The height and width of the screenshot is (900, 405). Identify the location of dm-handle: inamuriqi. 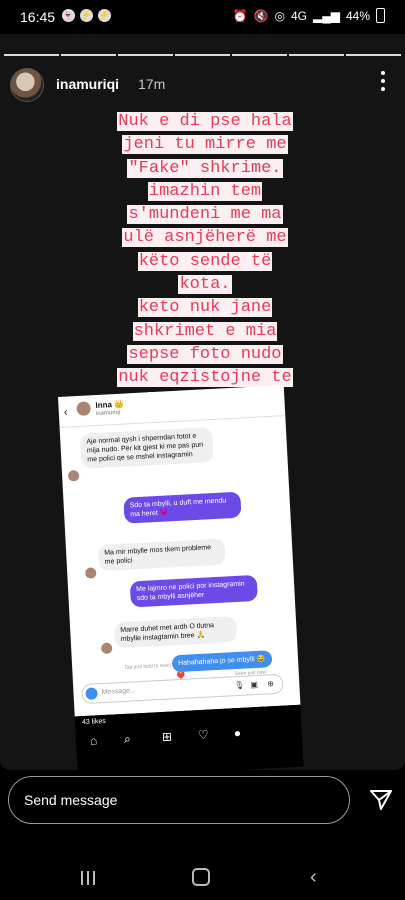
(108, 413).